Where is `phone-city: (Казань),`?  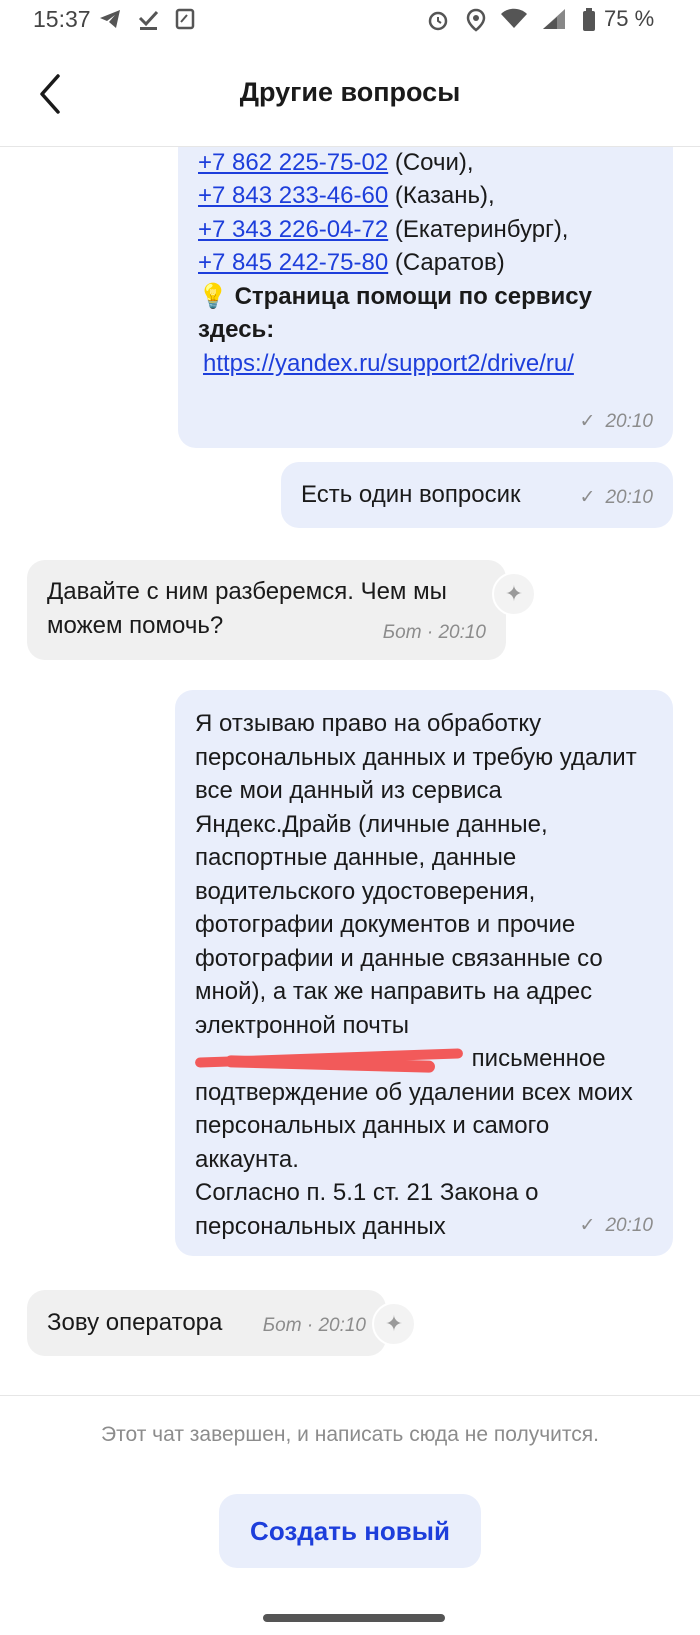 phone-city: (Казань), is located at coordinates (441, 195).